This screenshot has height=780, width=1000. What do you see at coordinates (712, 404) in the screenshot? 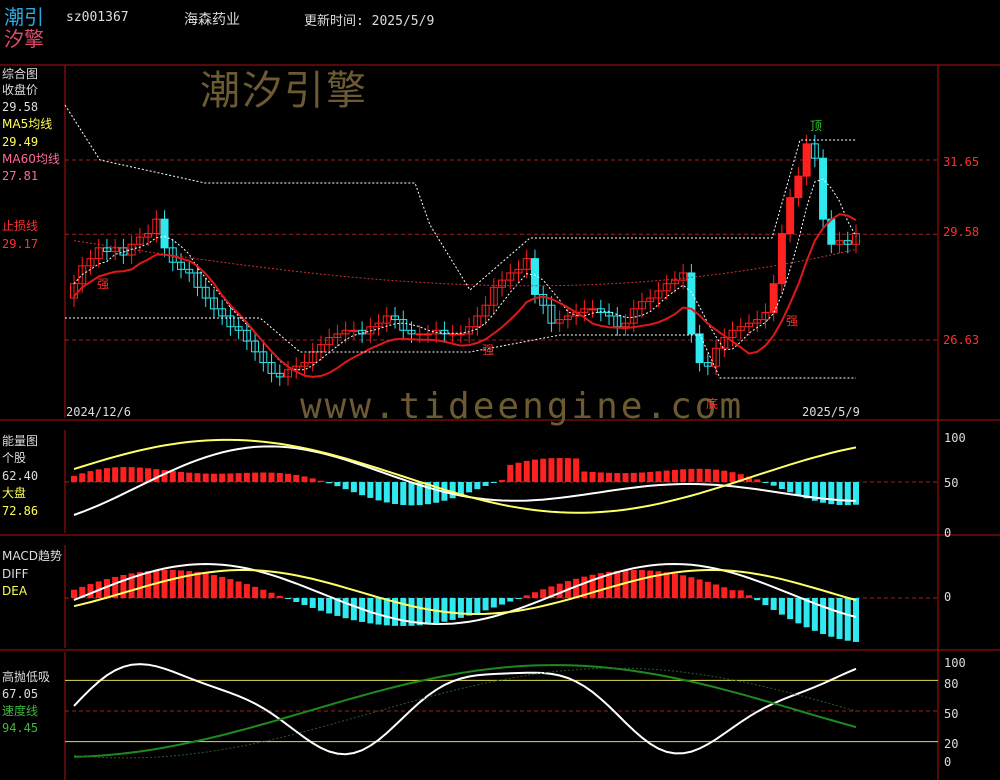
I see `annotation-bottom: 底` at bounding box center [712, 404].